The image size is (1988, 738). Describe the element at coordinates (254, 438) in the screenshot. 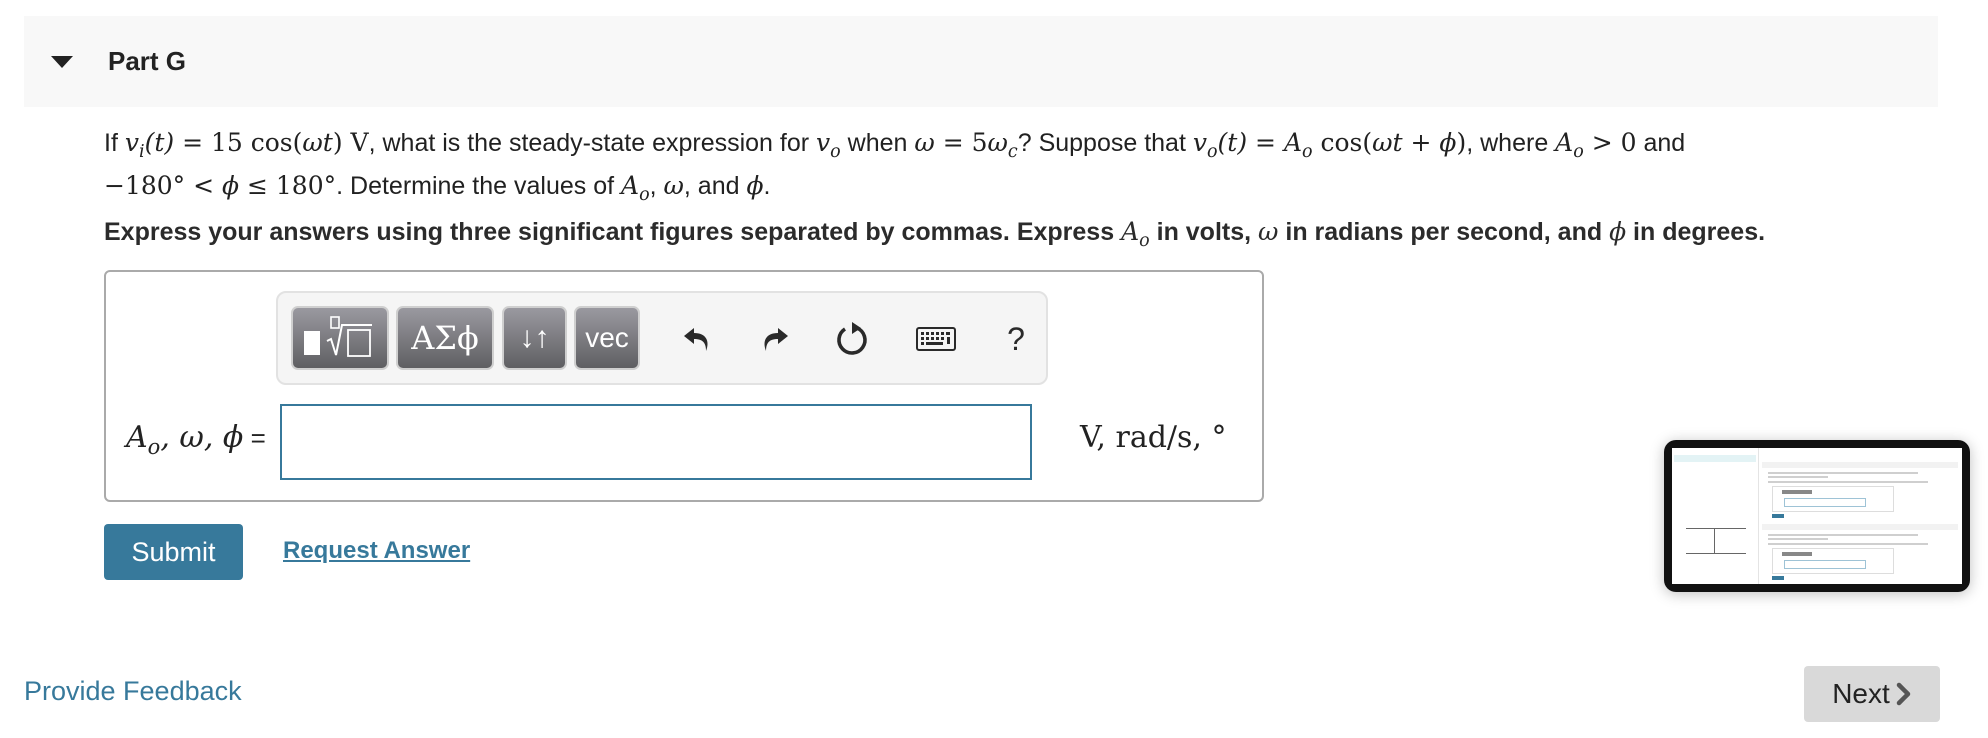

I see `equals-sign: =` at that location.